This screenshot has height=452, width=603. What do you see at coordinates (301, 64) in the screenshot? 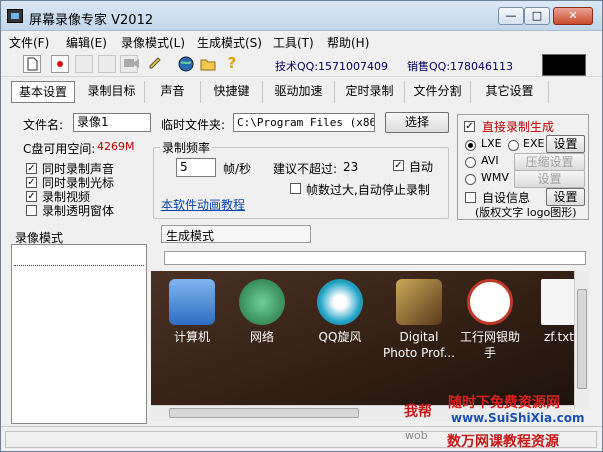
I see `toolbar: ? 技术QQ:1571007409 销售QQ:178046113` at bounding box center [301, 64].